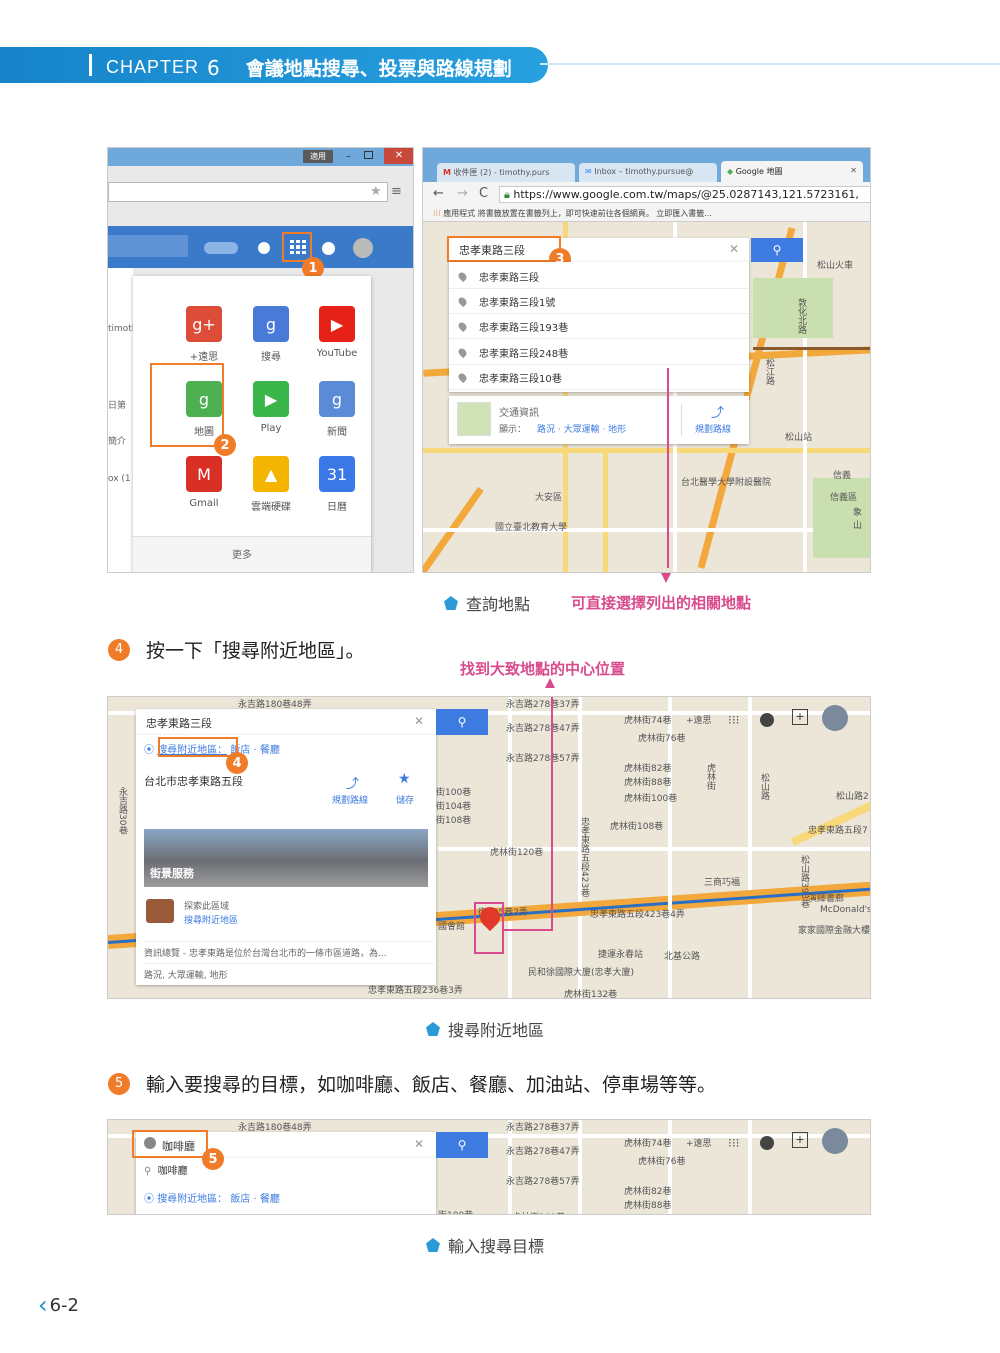 This screenshot has width=1000, height=1353. What do you see at coordinates (204, 503) in the screenshot?
I see `gmail-app-label: Gmail` at bounding box center [204, 503].